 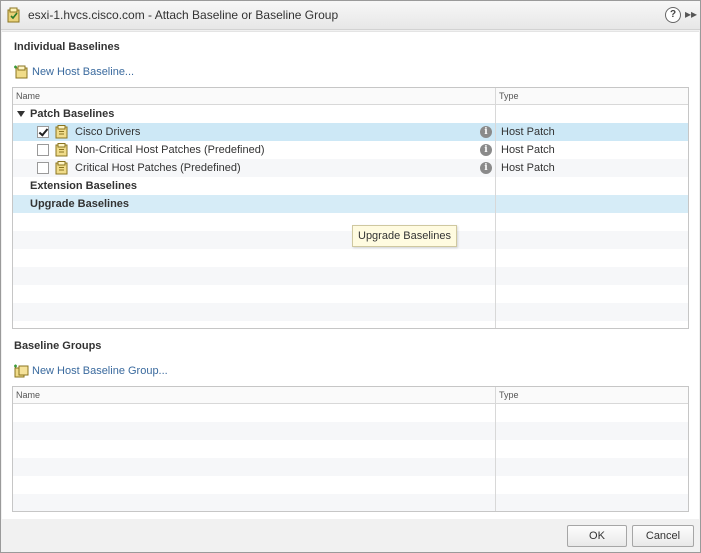 I want to click on ok-button: OK, so click(x=597, y=536).